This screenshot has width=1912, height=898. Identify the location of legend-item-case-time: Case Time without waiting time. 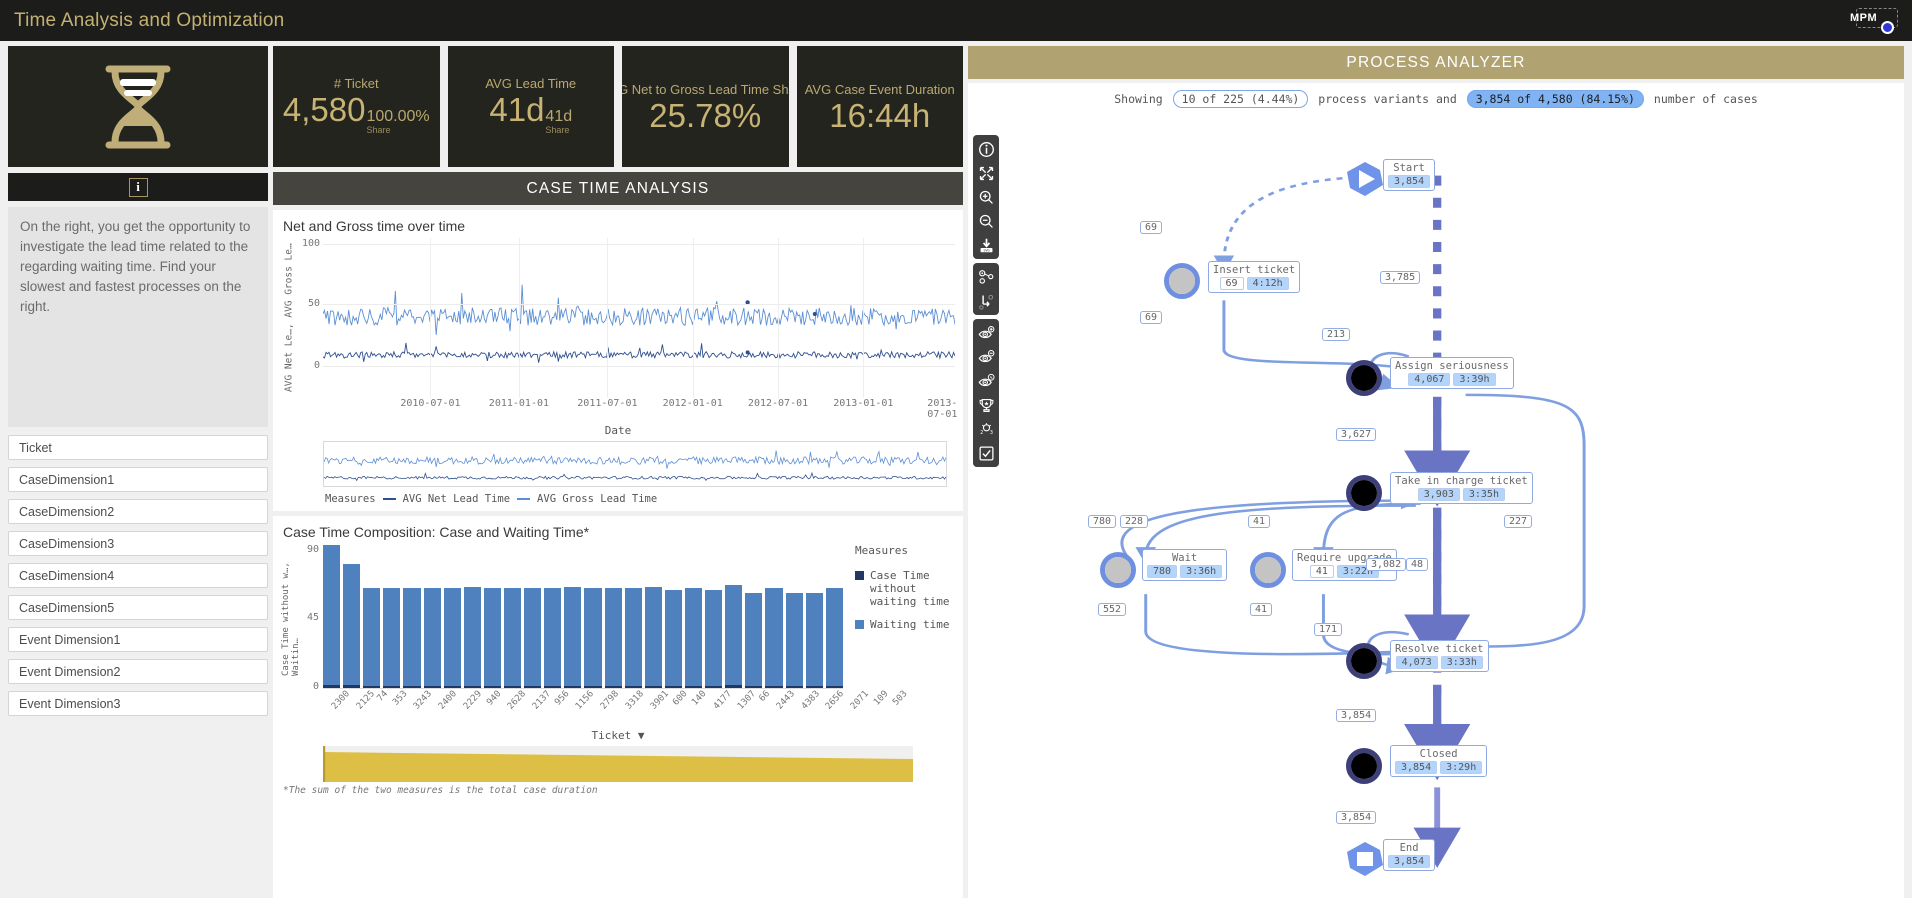
(905, 588).